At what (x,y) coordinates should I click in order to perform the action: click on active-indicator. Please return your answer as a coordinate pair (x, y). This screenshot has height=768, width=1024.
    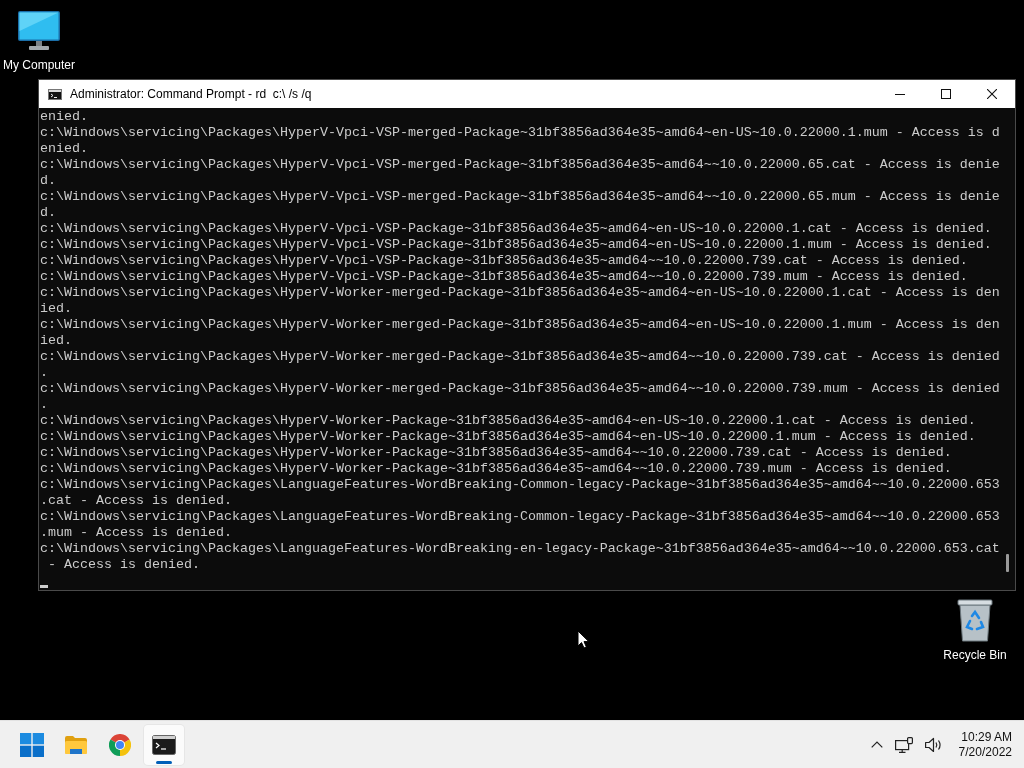
    Looking at the image, I should click on (164, 762).